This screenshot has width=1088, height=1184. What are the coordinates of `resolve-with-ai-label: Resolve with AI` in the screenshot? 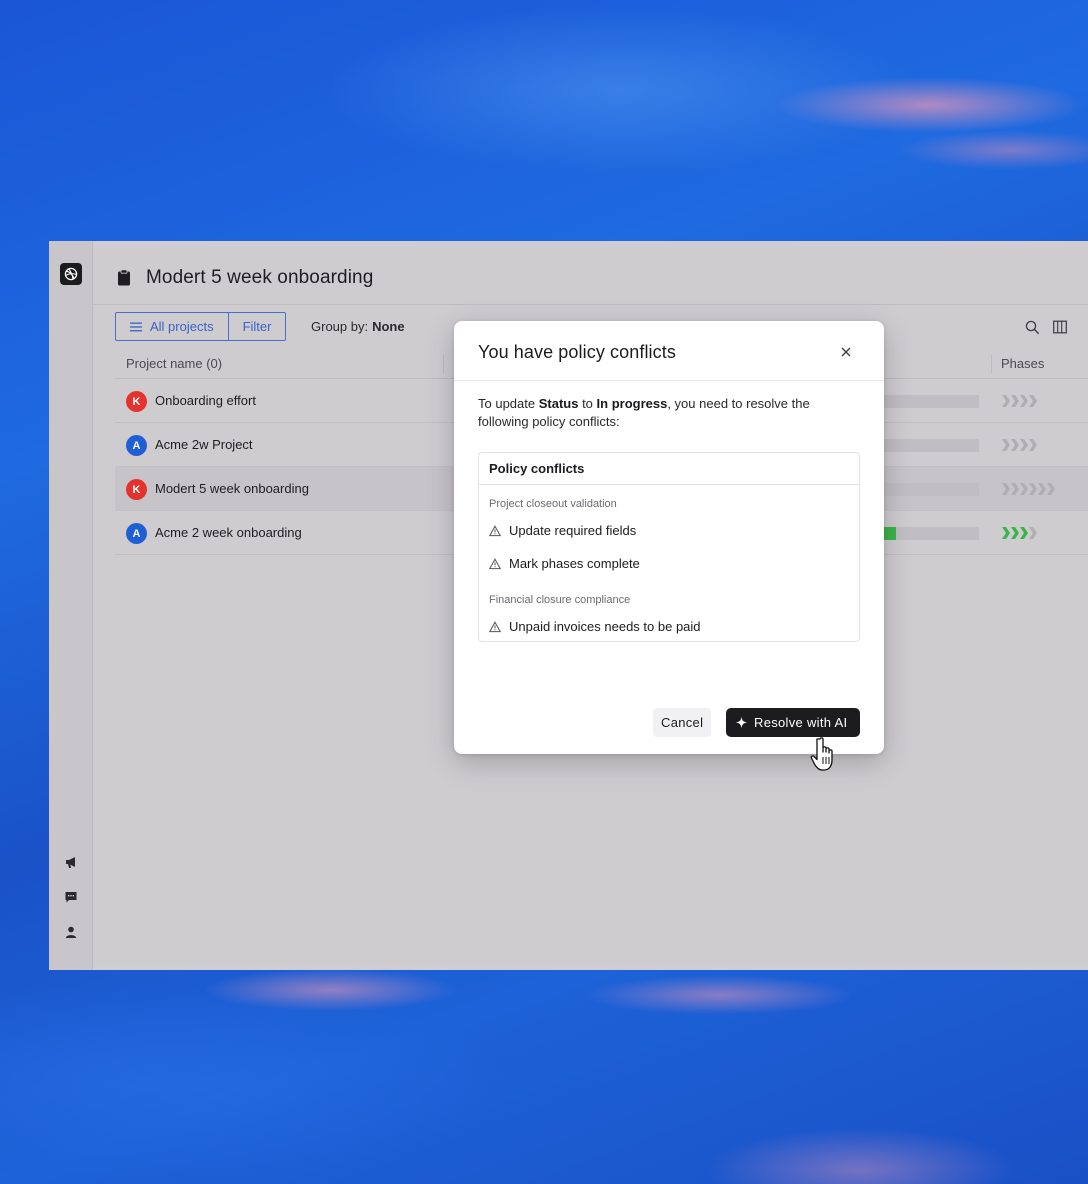 It's located at (801, 722).